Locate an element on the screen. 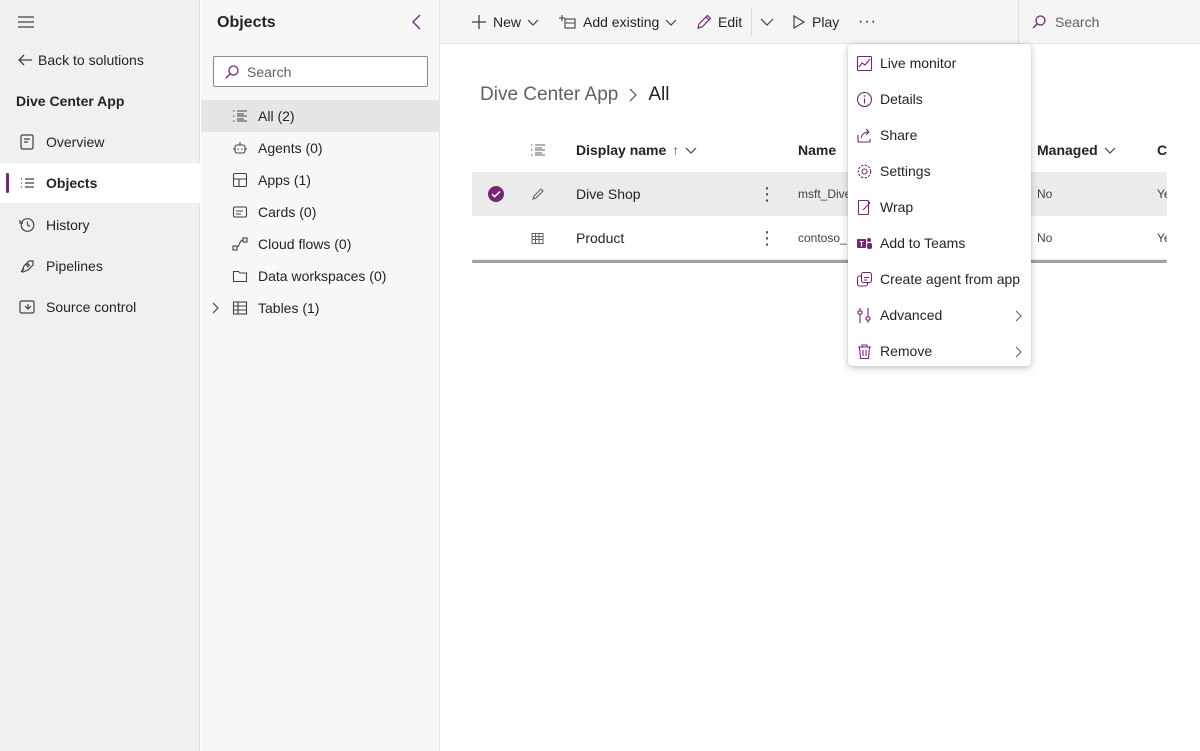 This screenshot has width=1200, height=751. nav-item-overview: Overview is located at coordinates (100, 142).